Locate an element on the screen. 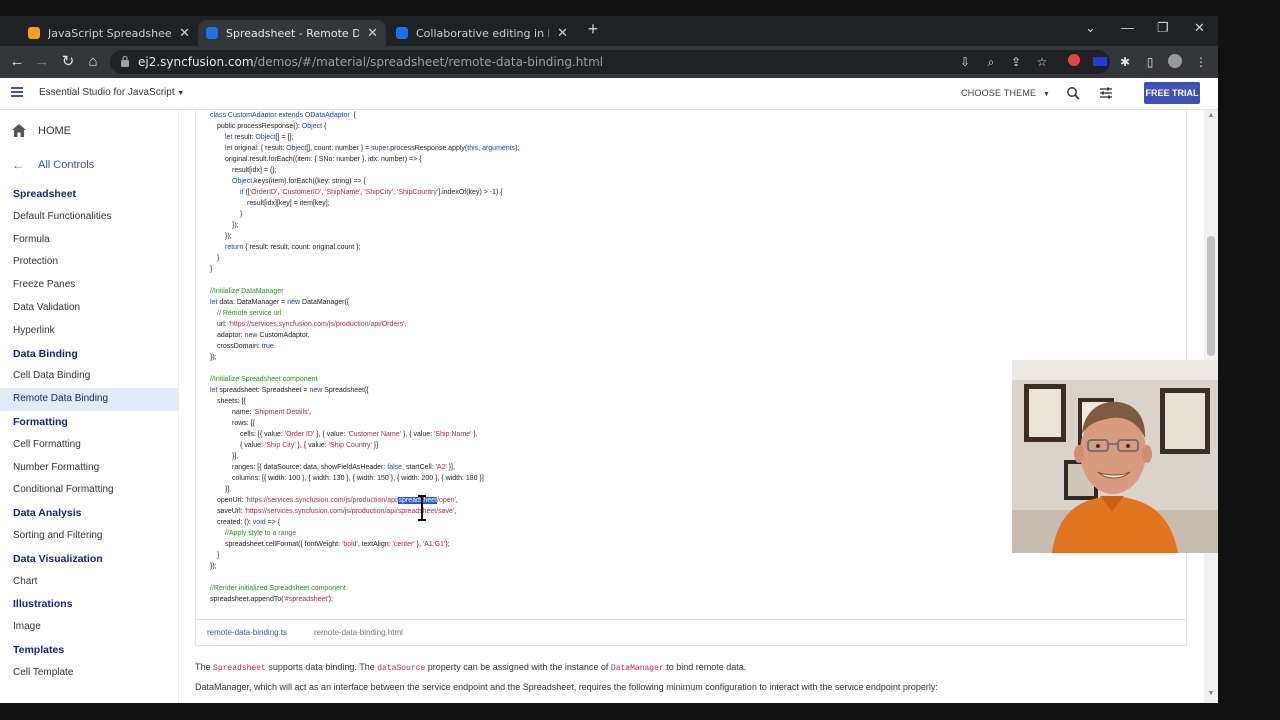  sidebar-category: Spreadsheet is located at coordinates (89, 194).